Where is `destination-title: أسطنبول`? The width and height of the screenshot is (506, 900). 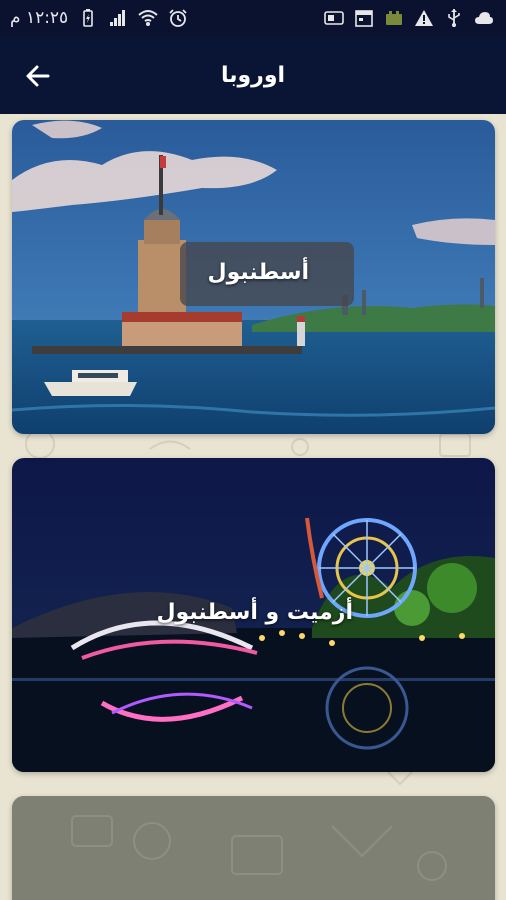
destination-title: أسطنبول is located at coordinates (258, 272).